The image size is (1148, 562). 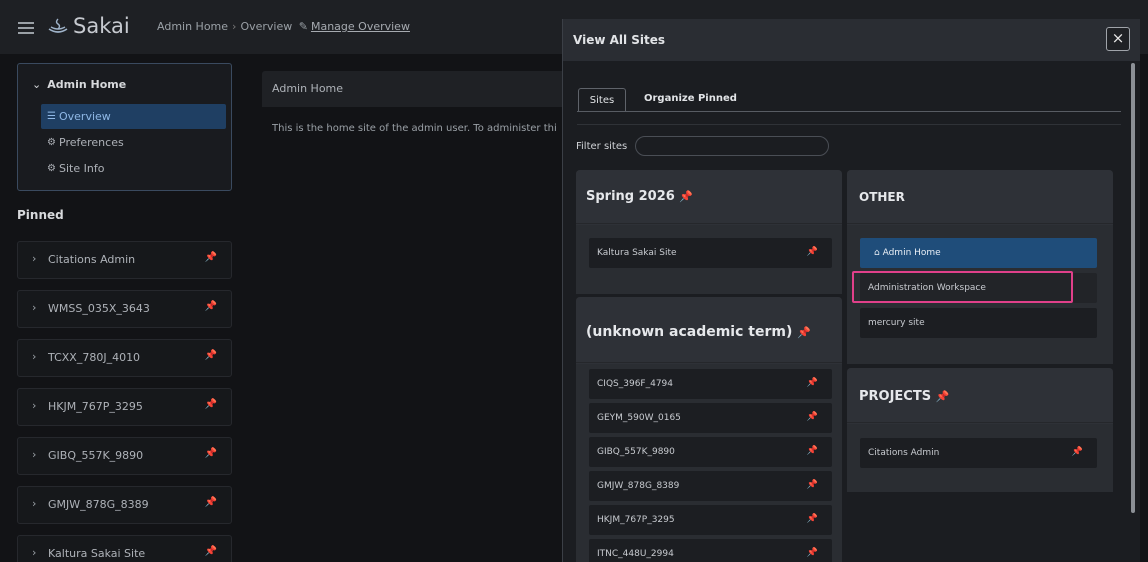 What do you see at coordinates (360, 26) in the screenshot?
I see `manage-overview-link: Manage Overview` at bounding box center [360, 26].